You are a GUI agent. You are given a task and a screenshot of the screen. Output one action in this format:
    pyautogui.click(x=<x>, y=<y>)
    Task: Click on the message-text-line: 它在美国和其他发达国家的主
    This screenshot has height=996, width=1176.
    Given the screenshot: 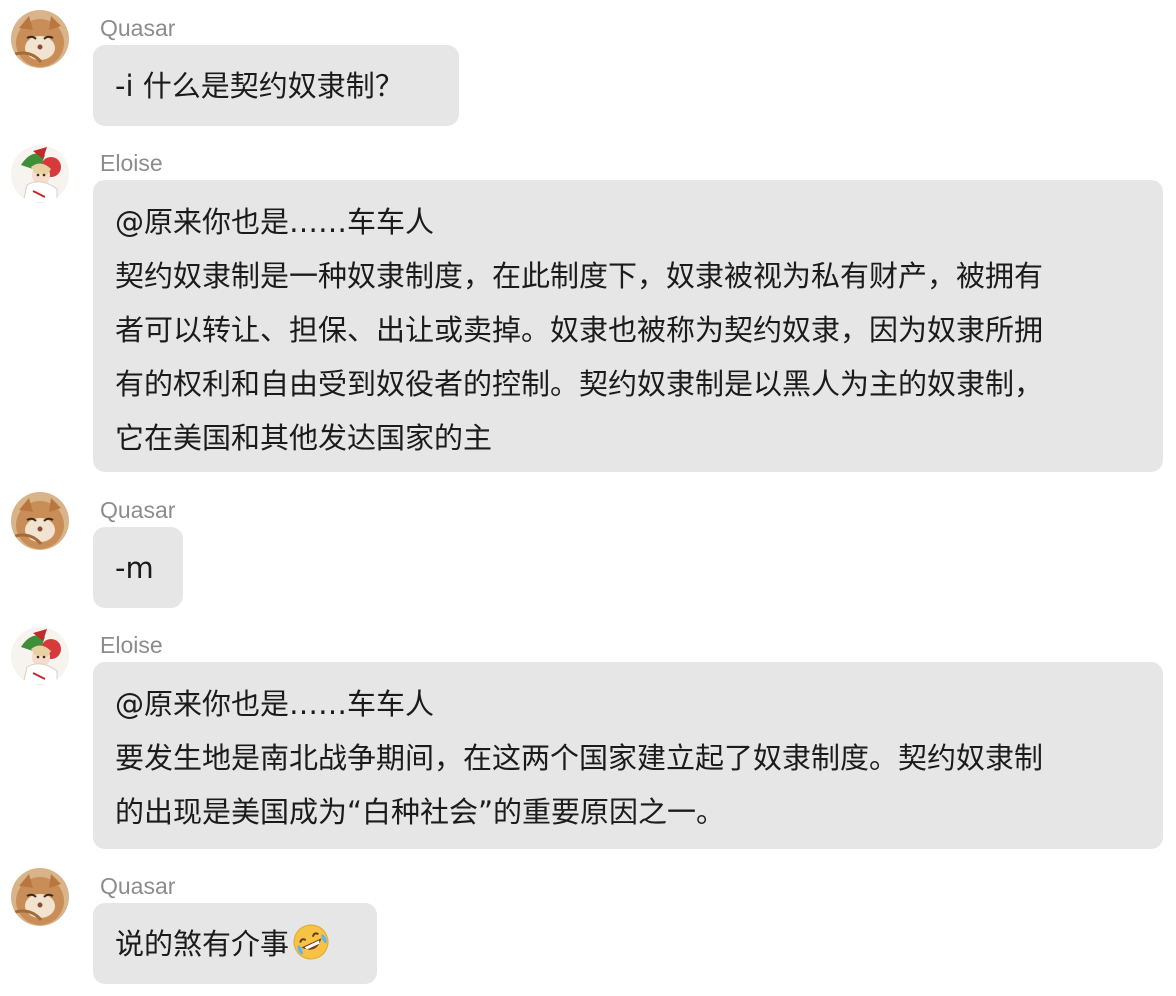 What is the action you would take?
    pyautogui.click(x=304, y=438)
    